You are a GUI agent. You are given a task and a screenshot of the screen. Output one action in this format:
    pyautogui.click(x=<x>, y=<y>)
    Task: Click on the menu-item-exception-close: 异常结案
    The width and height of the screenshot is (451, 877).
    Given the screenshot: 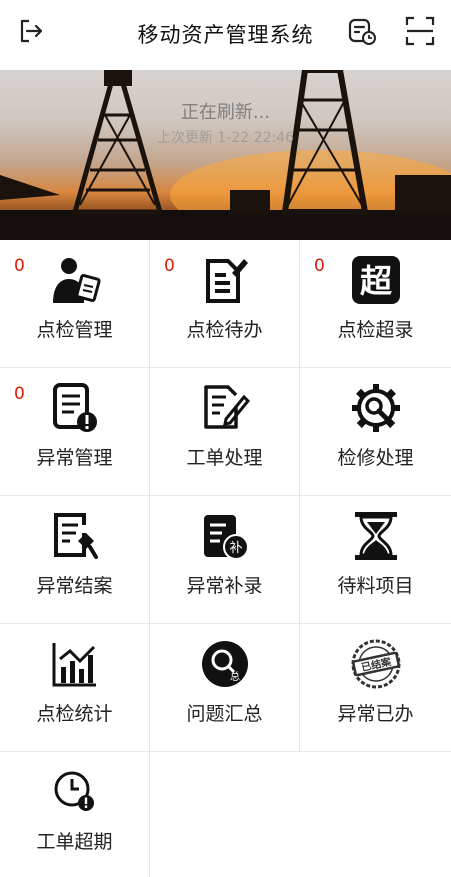 What is the action you would take?
    pyautogui.click(x=75, y=560)
    